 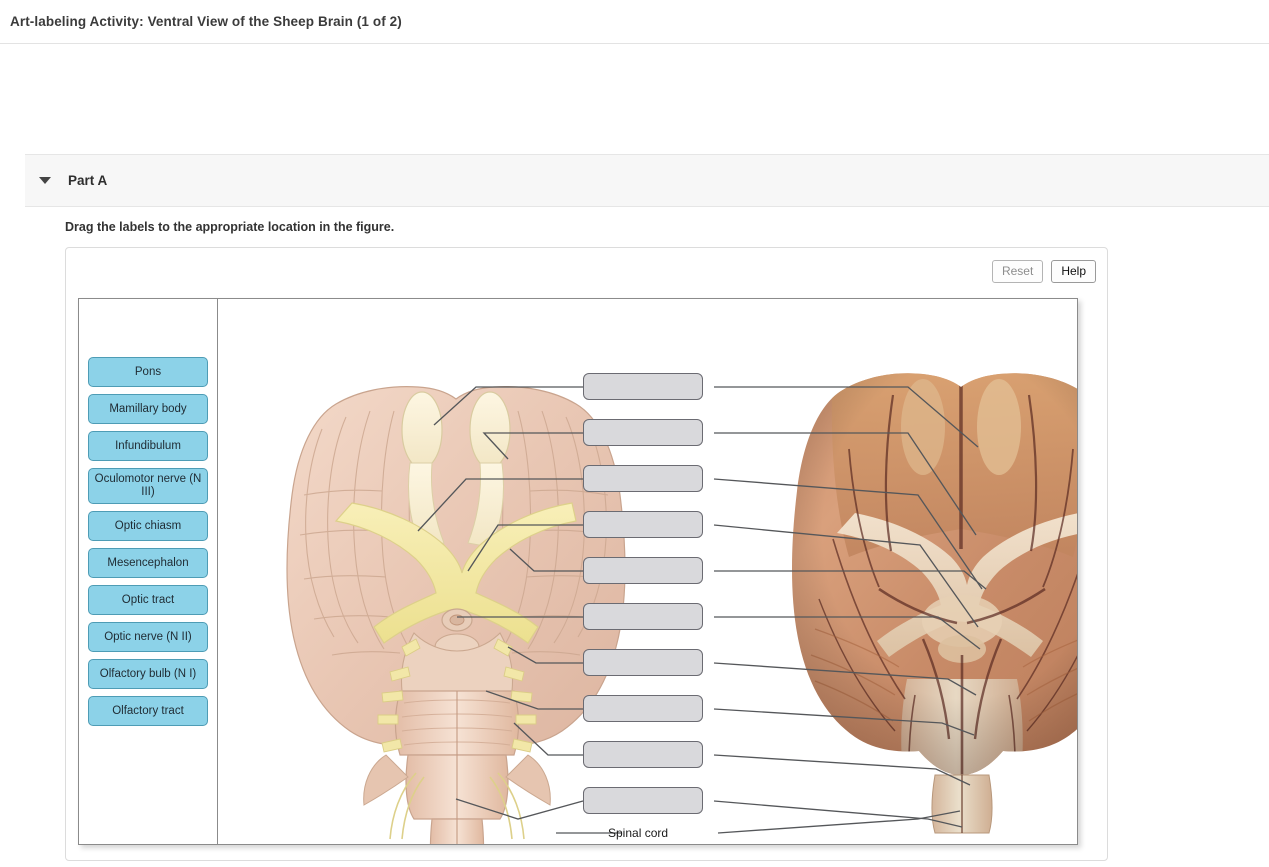 What do you see at coordinates (456, 615) in the screenshot?
I see `brain-illustration` at bounding box center [456, 615].